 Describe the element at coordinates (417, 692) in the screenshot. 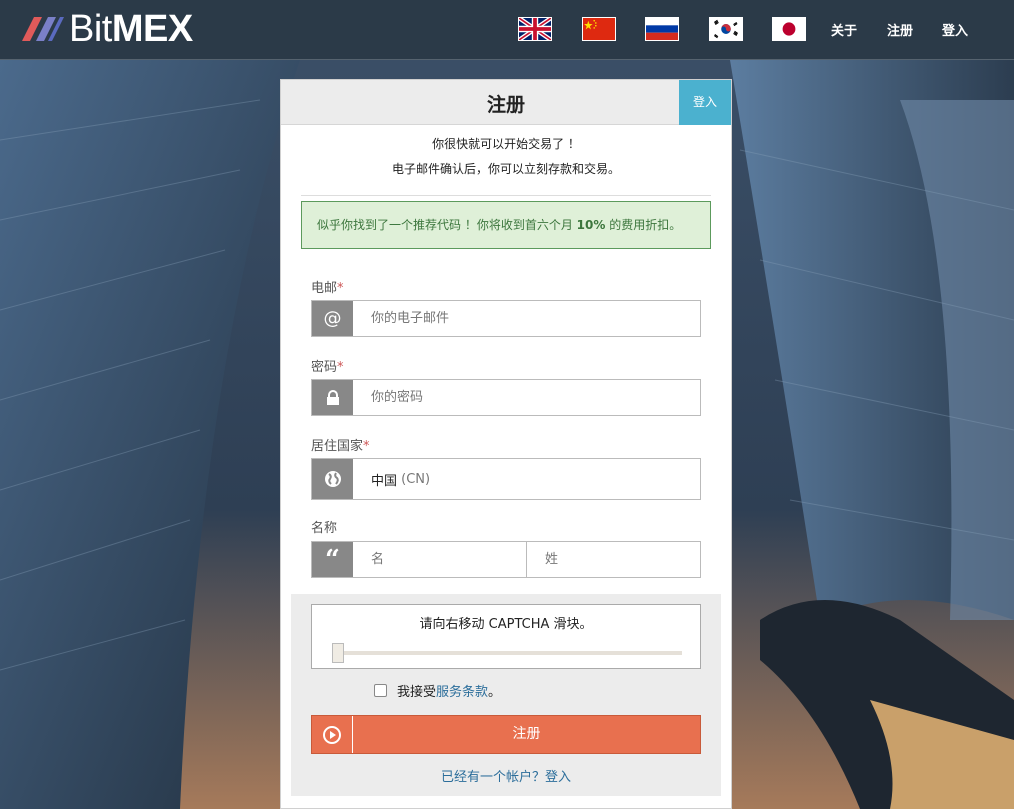

I see `terms-prefix: 我接受` at that location.